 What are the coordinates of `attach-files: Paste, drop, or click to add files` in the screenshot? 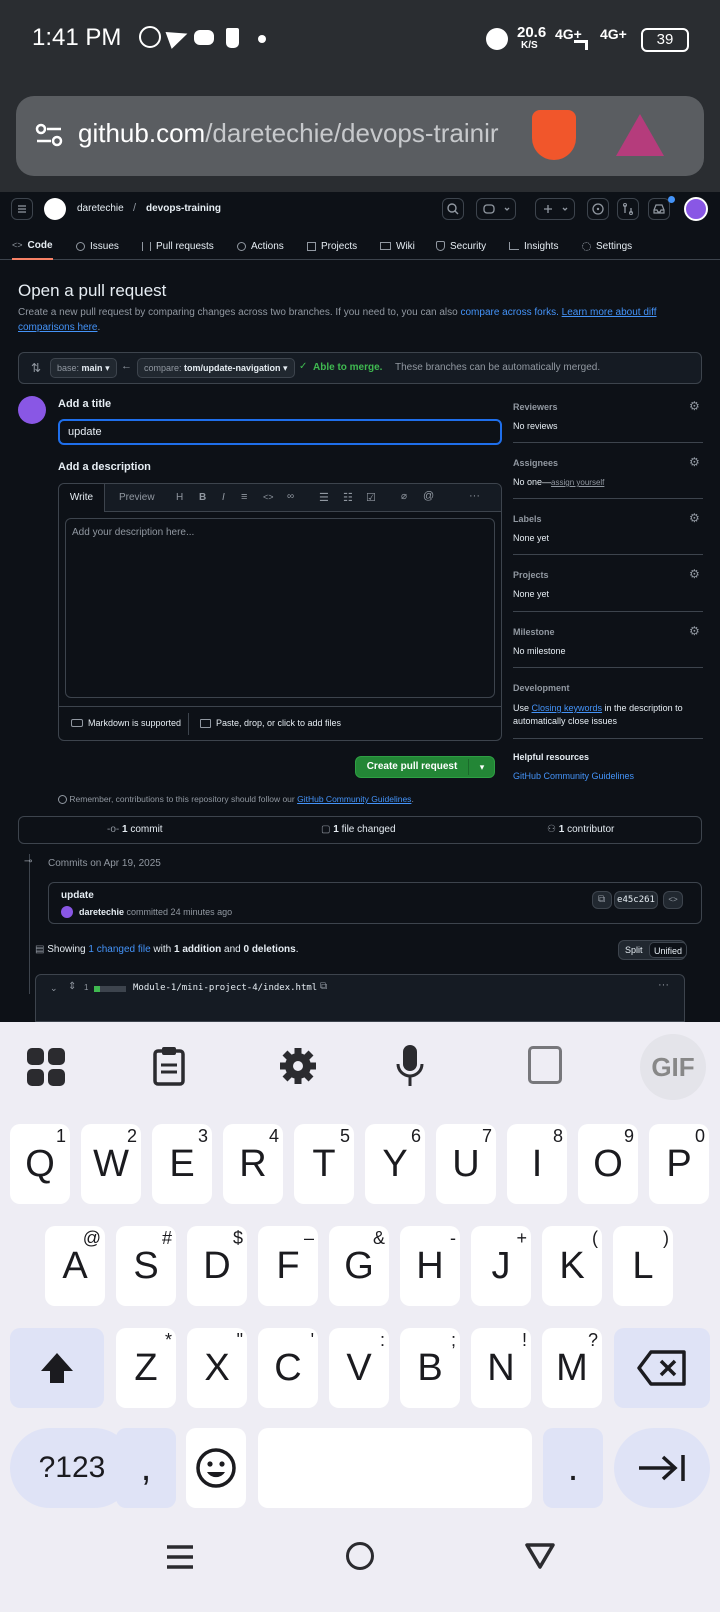 It's located at (278, 723).